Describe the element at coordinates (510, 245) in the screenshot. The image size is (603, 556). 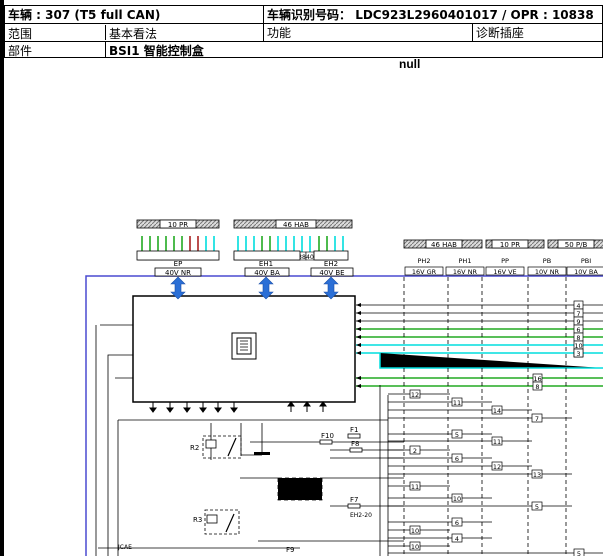
I see `right-conn-2-name: 10 PR` at that location.